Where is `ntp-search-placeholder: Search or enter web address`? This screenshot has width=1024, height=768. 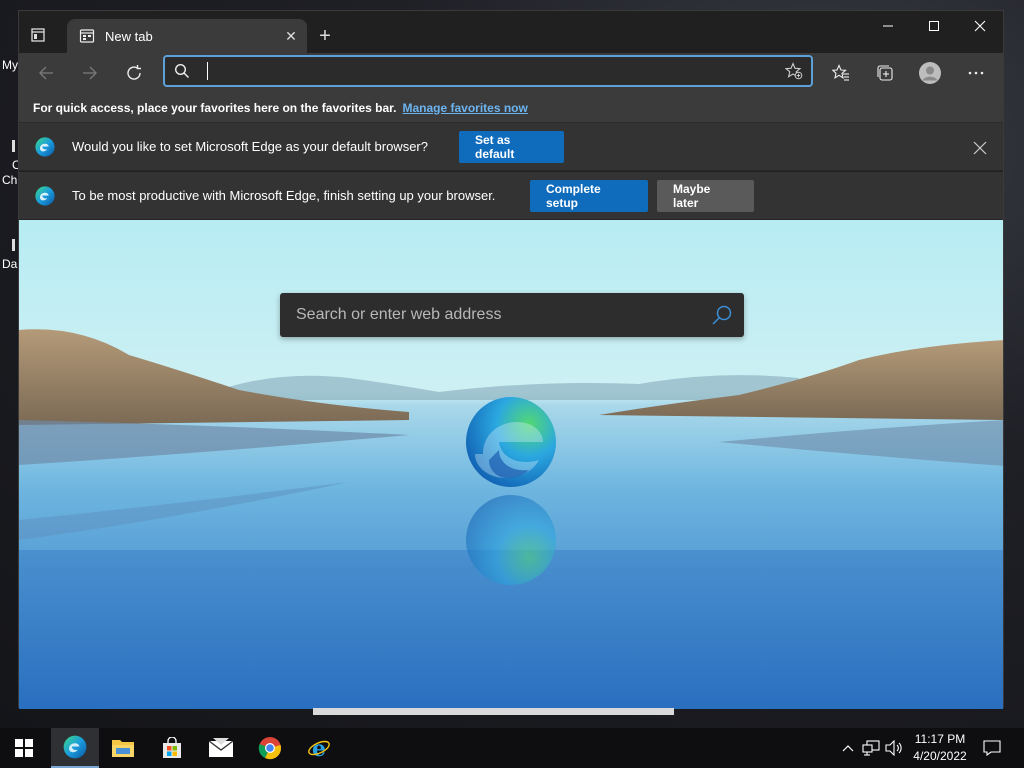
ntp-search-placeholder: Search or enter web address is located at coordinates (399, 314).